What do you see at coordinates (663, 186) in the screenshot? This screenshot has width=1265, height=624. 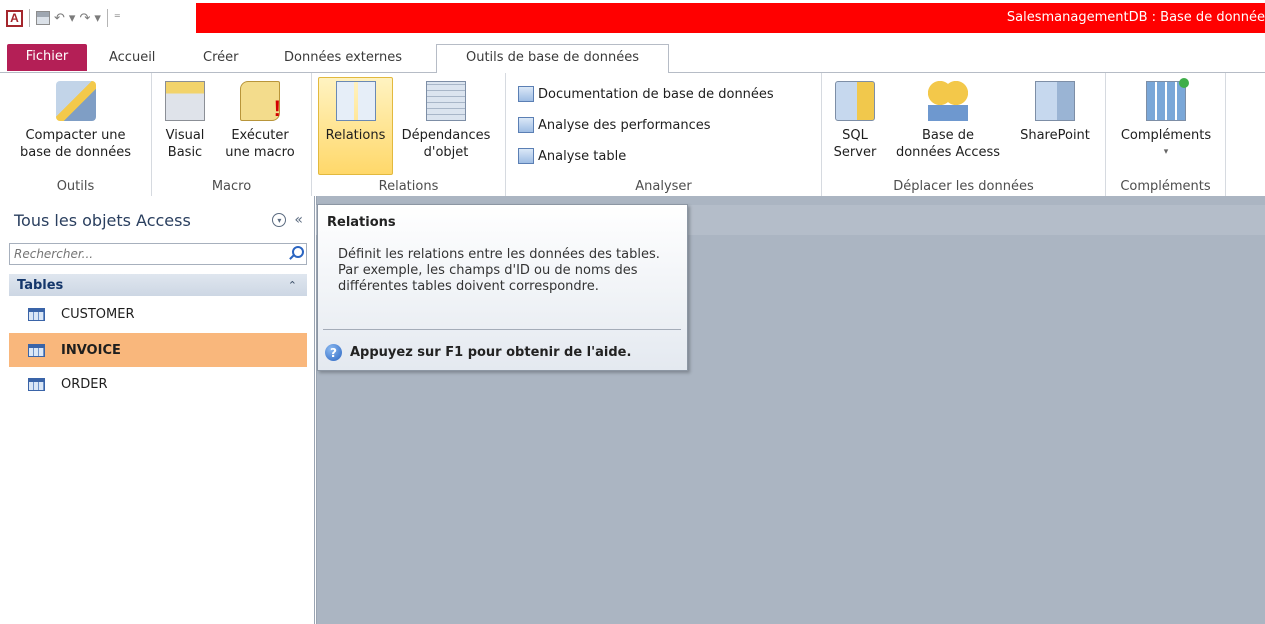 I see `group-label-analyze: Analyser` at bounding box center [663, 186].